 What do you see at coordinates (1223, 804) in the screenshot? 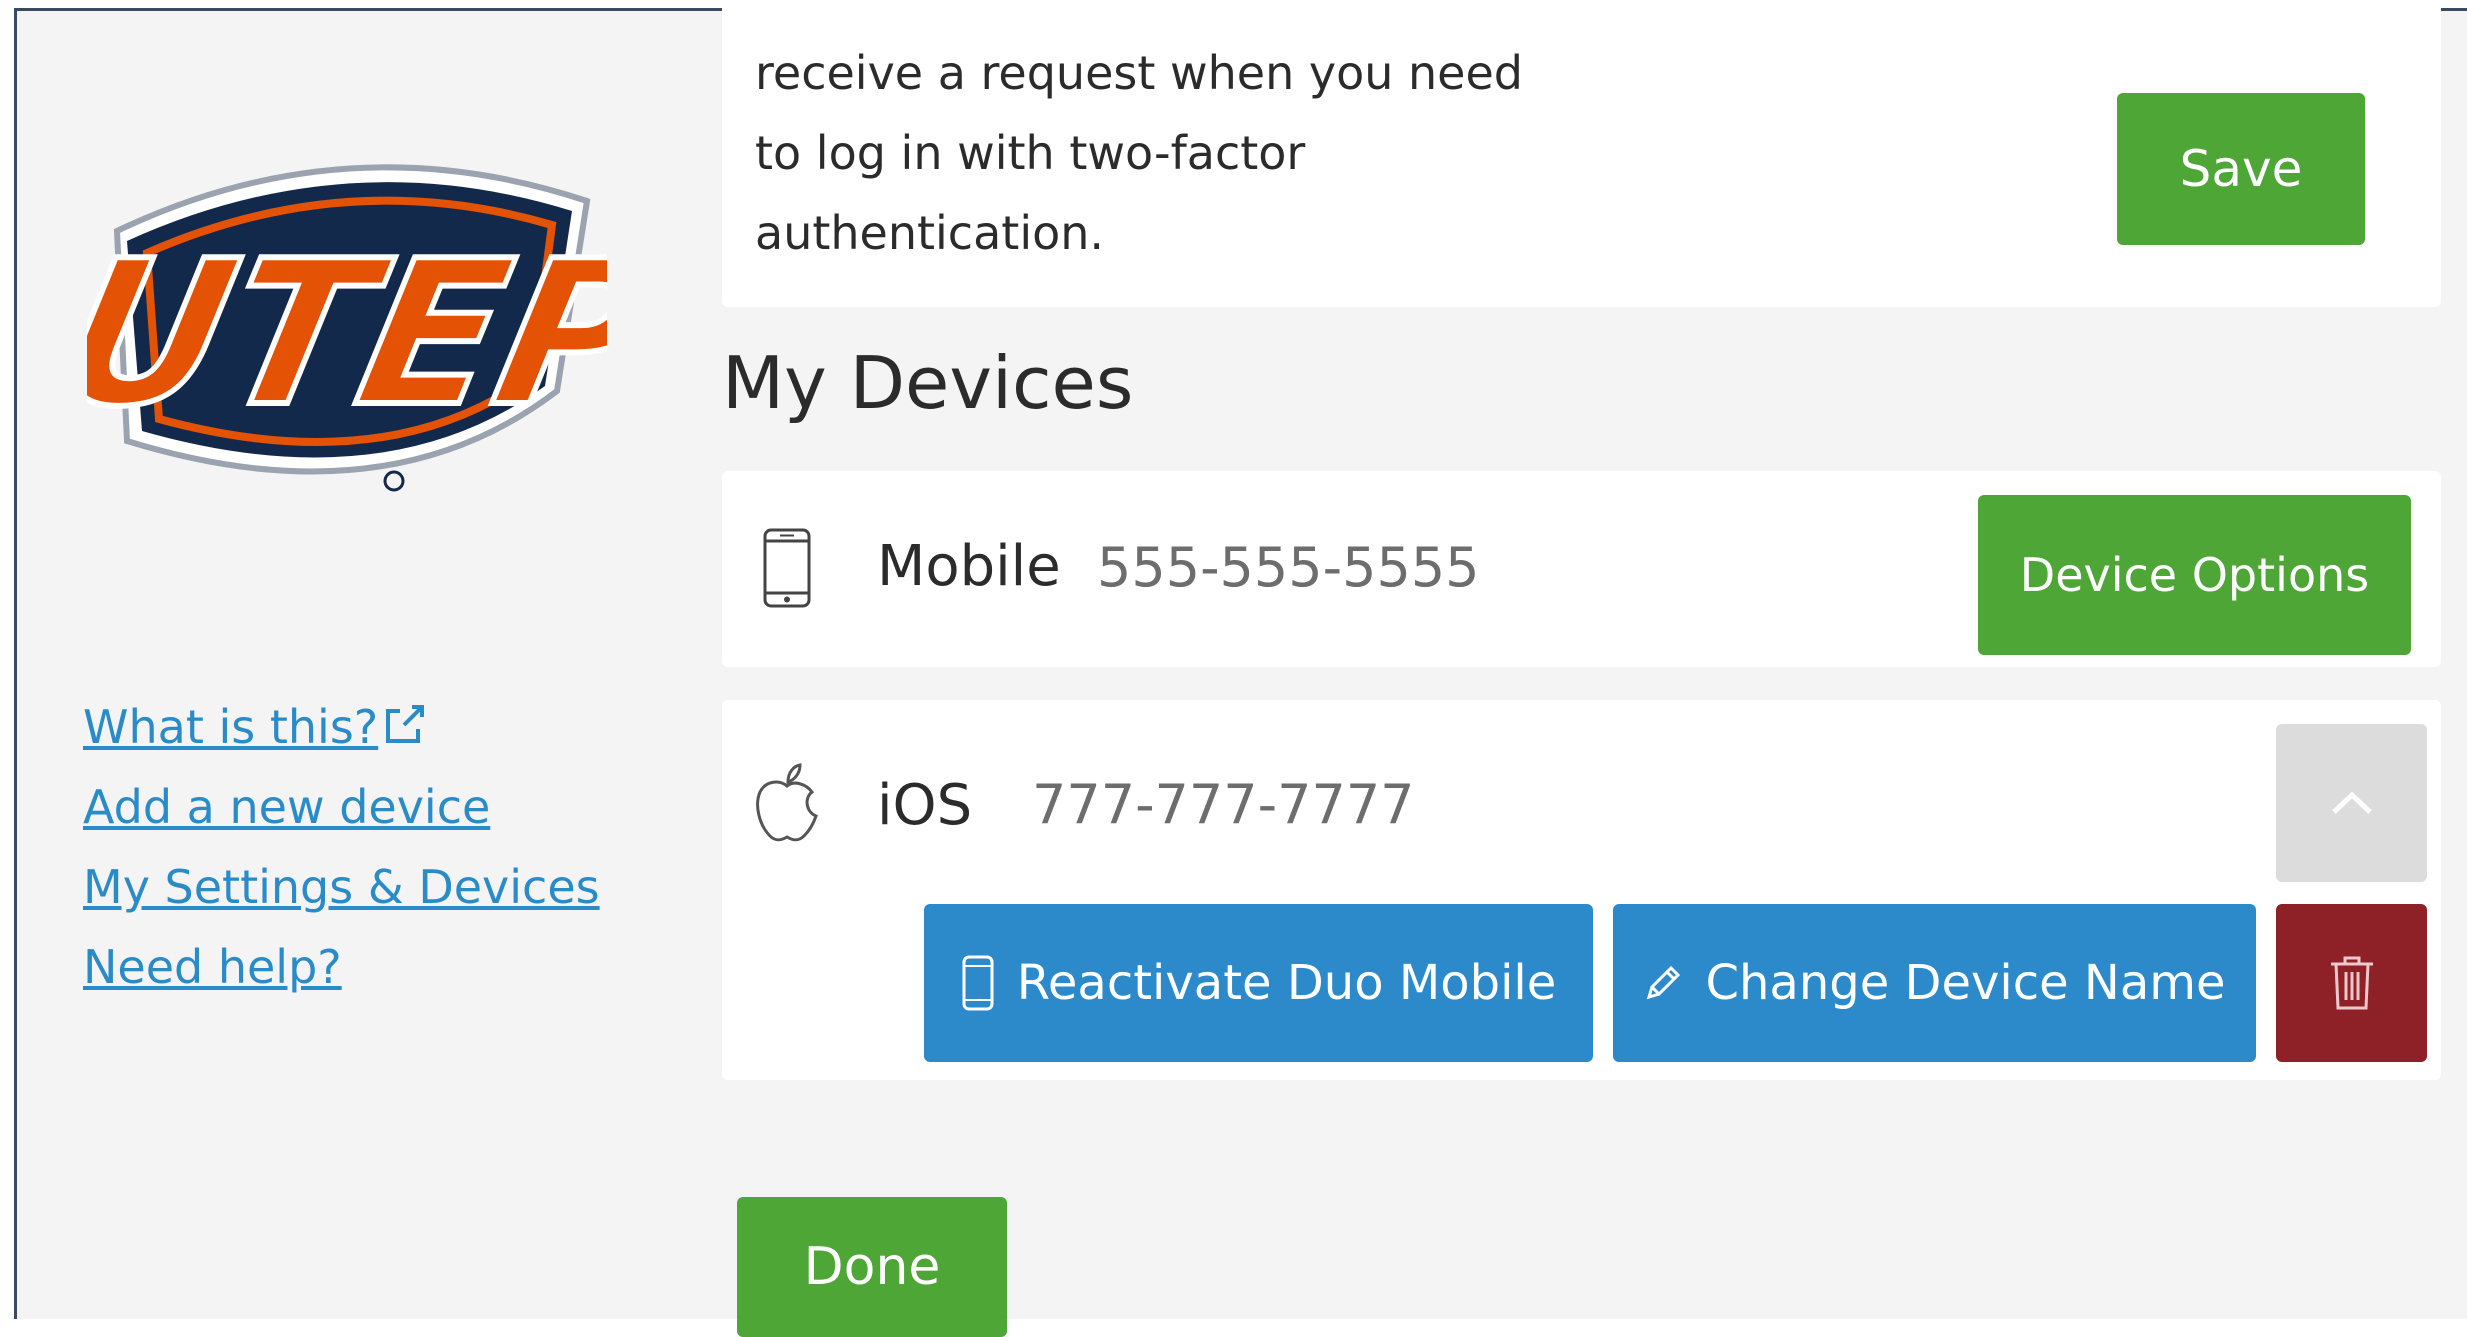
I see `device-number-ios: 777-777-7777` at bounding box center [1223, 804].